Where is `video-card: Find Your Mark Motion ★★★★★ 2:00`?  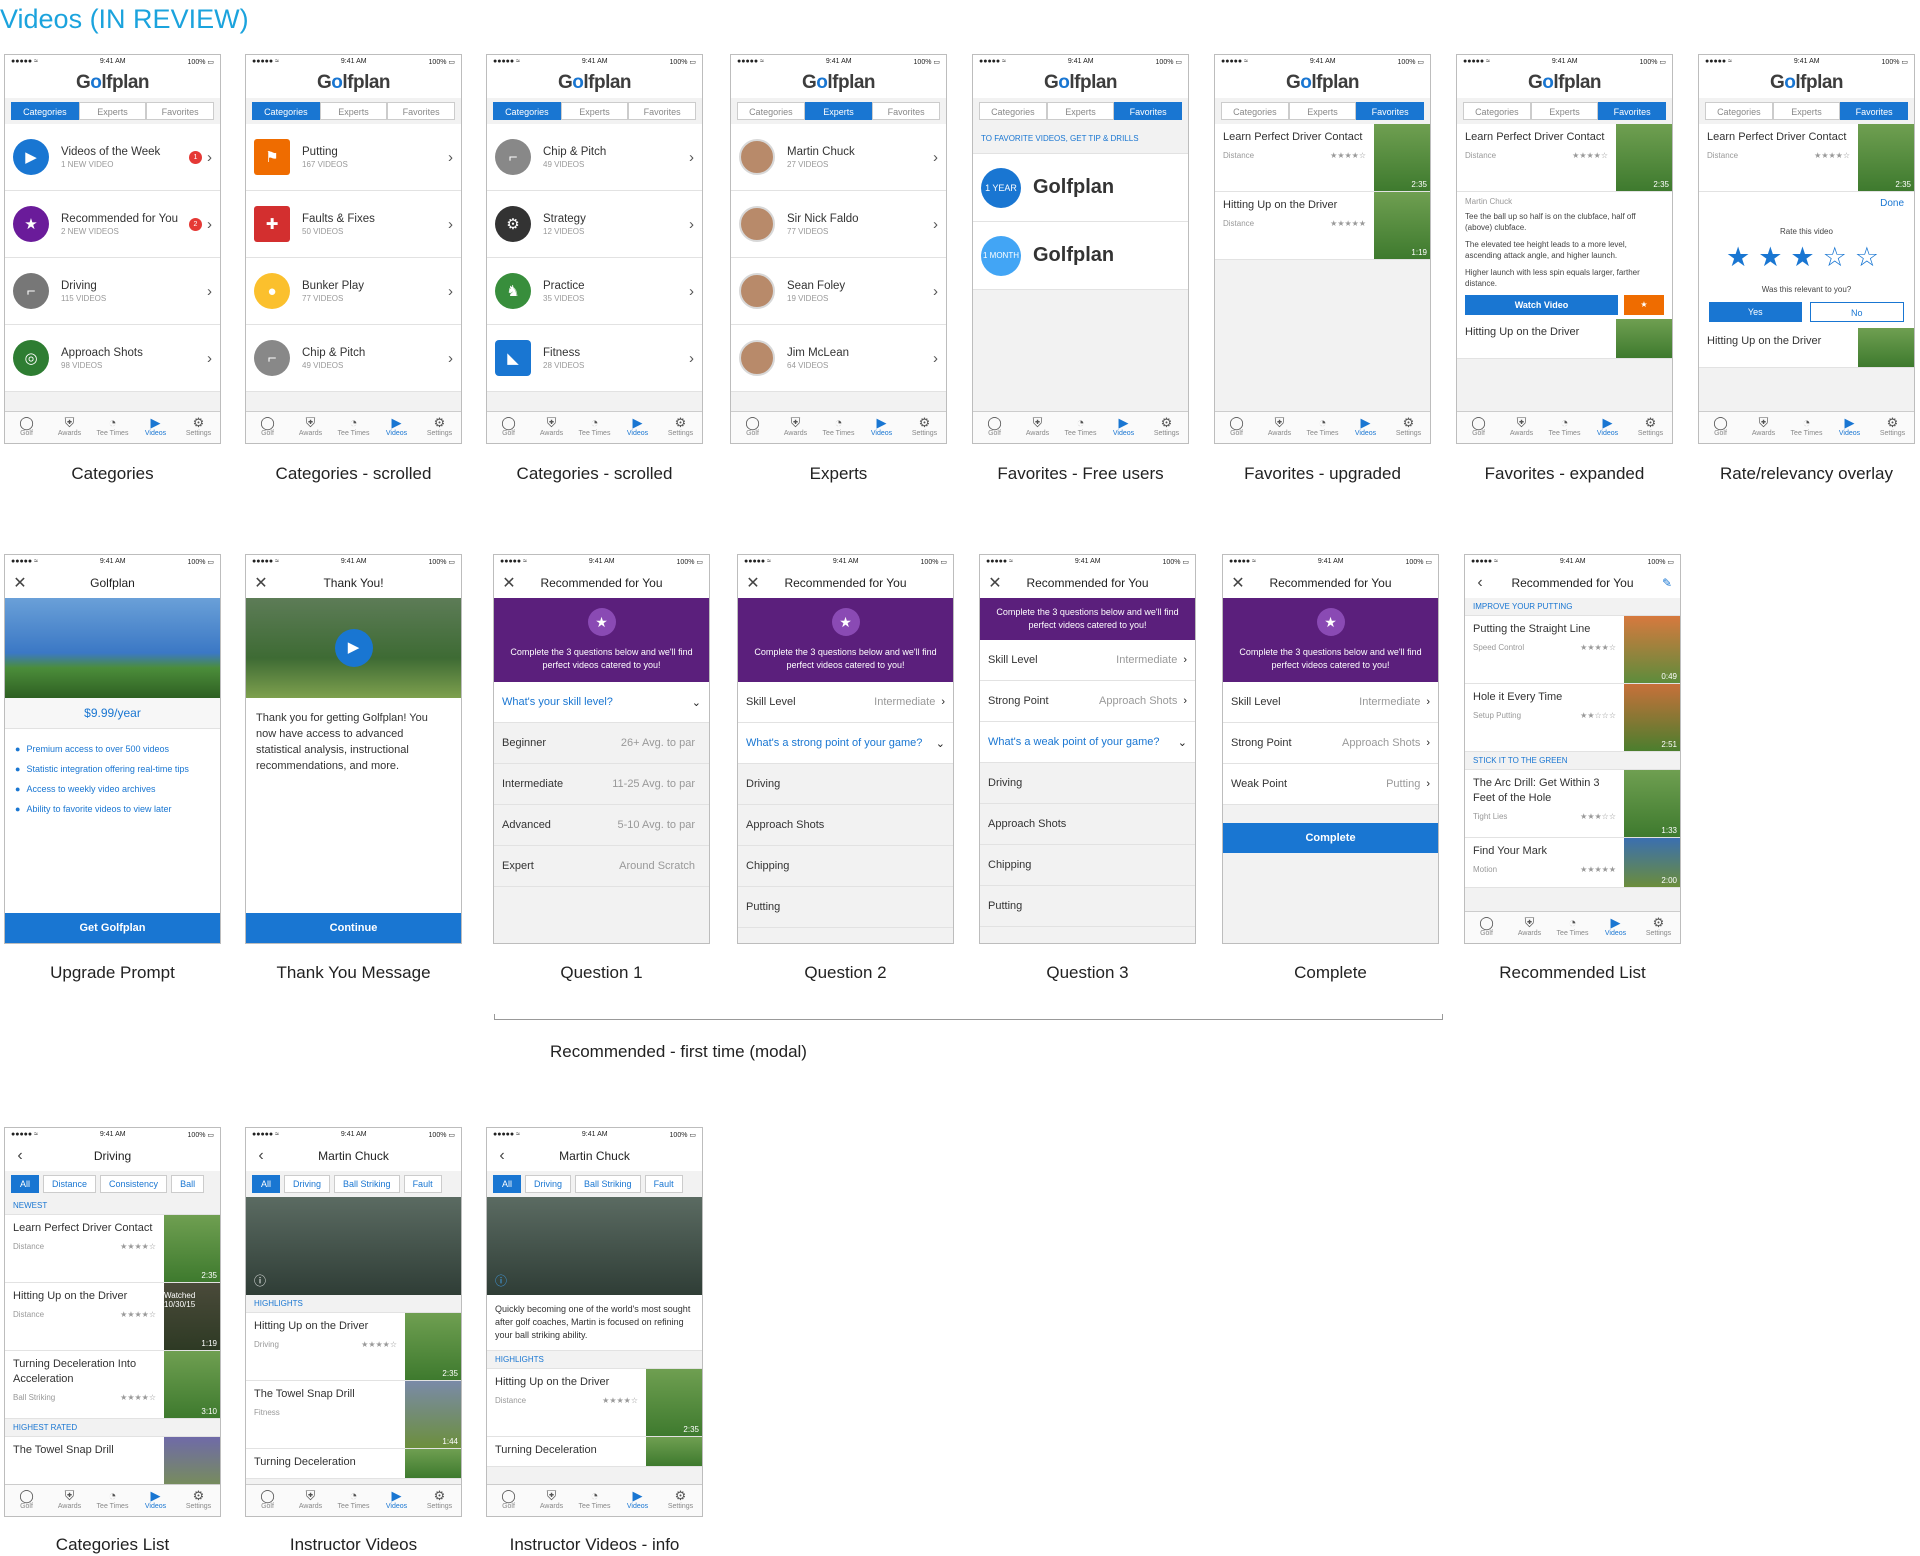 video-card: Find Your Mark Motion ★★★★★ 2:00 is located at coordinates (1572, 863).